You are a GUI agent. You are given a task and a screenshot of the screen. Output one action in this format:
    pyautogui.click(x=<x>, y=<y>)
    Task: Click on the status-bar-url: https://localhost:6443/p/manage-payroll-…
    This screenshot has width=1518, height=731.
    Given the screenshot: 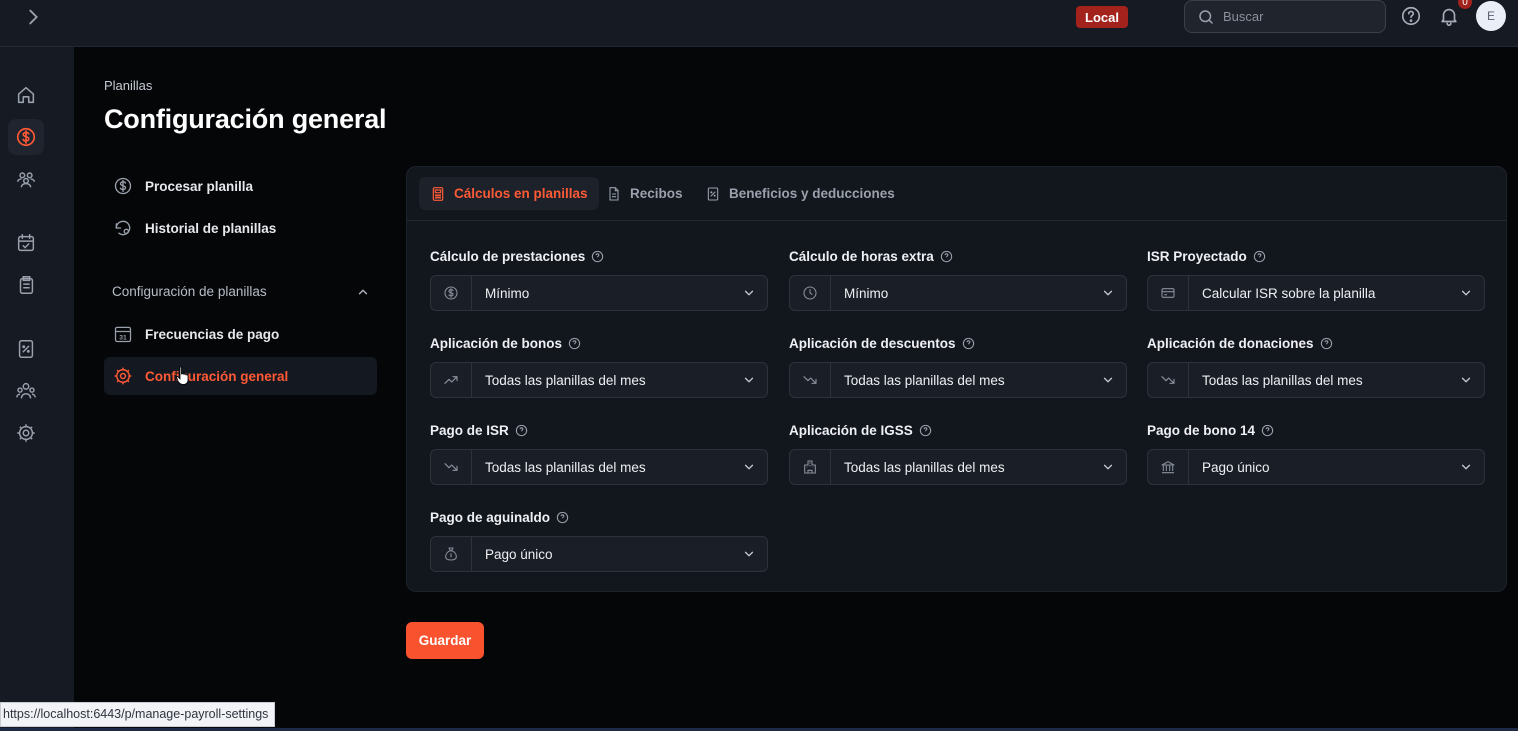 What is the action you would take?
    pyautogui.click(x=138, y=714)
    